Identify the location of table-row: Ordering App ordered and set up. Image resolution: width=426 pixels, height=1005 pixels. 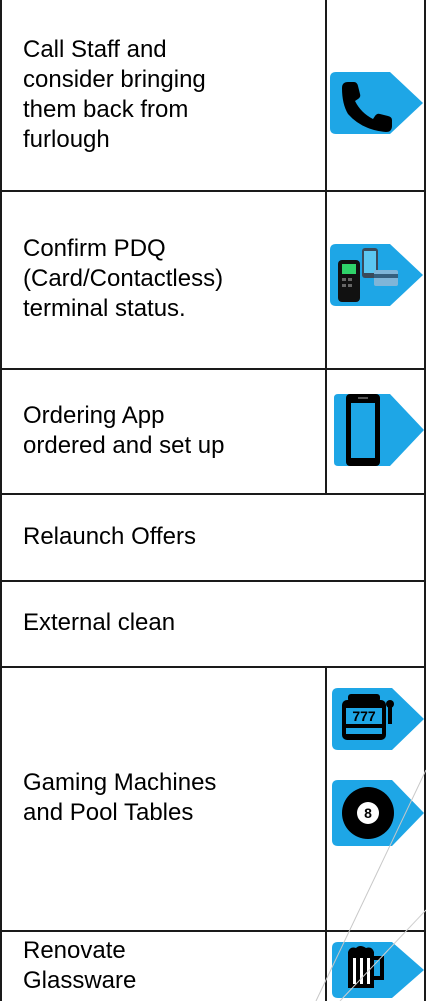
(213, 430).